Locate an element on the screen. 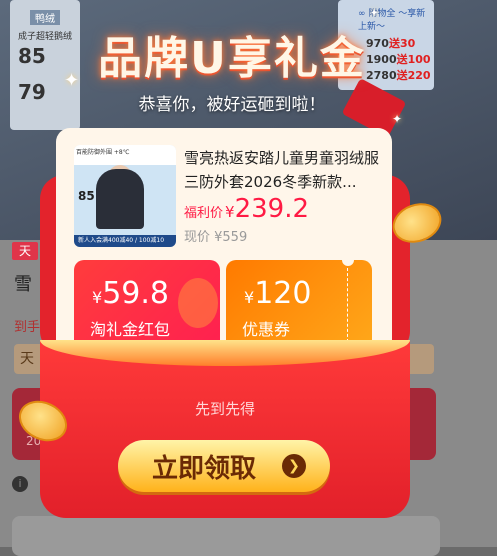  modal-title: 品牌U享礼金 is located at coordinates (232, 58).